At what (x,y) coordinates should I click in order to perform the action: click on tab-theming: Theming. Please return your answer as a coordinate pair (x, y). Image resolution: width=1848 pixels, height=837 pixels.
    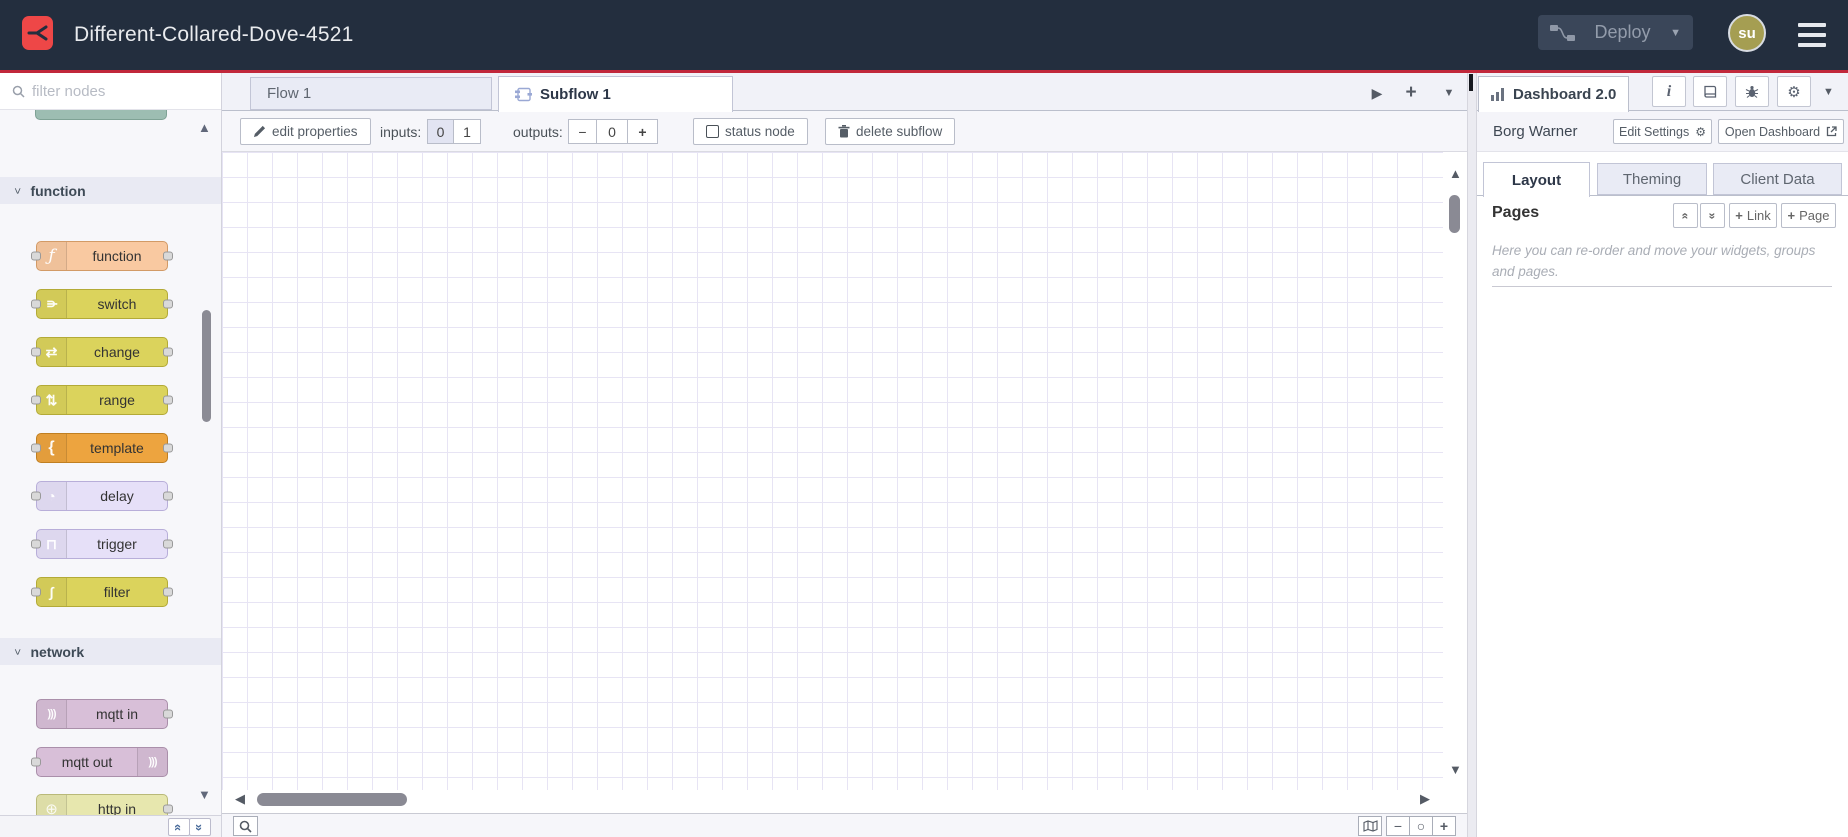
    Looking at the image, I should click on (1652, 179).